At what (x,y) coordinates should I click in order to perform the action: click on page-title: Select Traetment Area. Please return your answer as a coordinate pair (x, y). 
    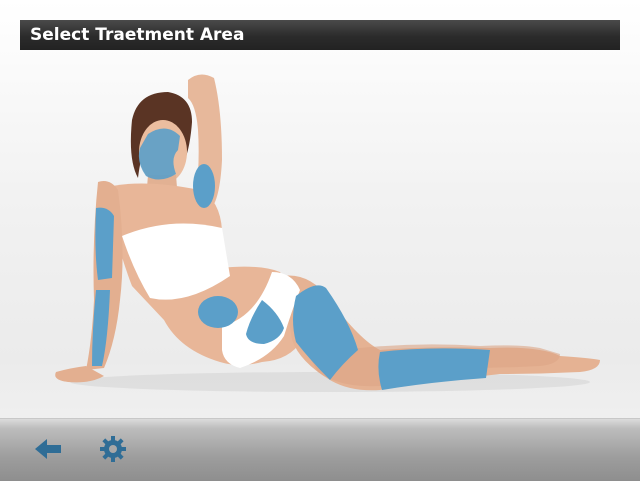
    Looking at the image, I should click on (137, 35).